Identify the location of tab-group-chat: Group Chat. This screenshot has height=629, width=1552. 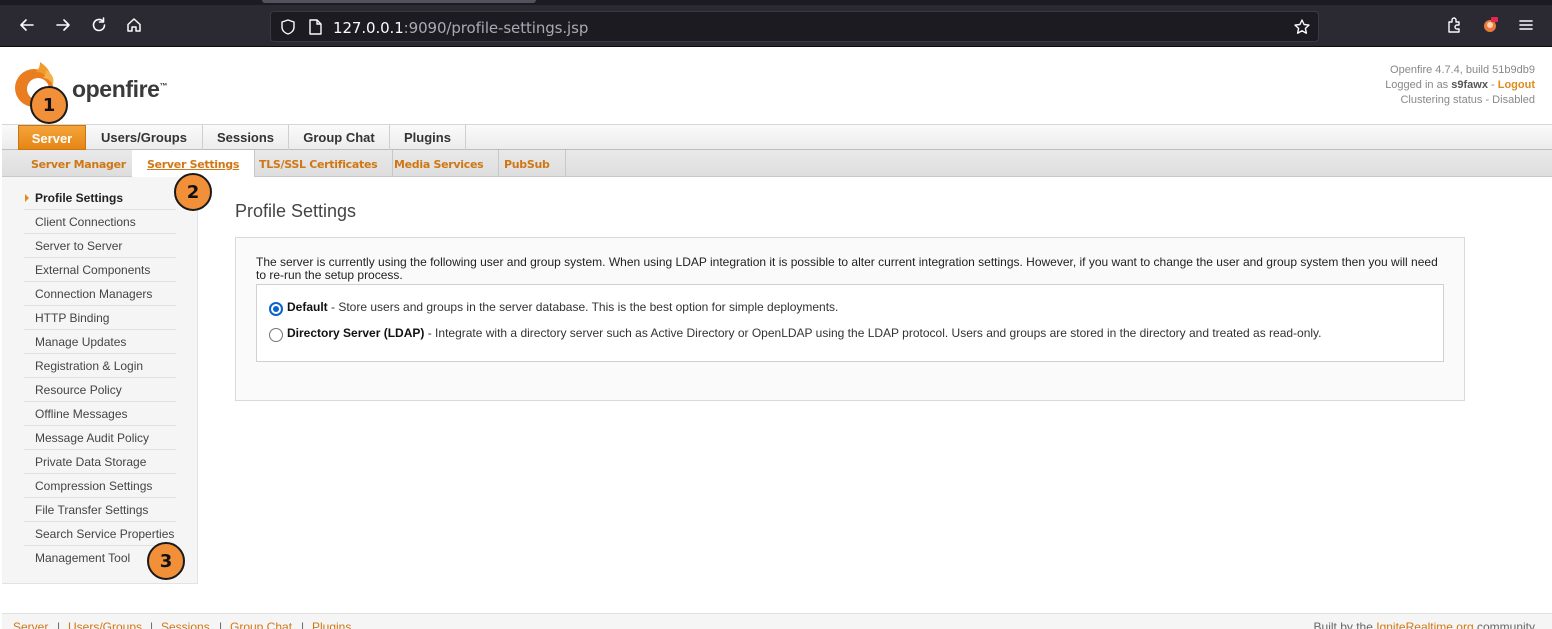
(339, 137).